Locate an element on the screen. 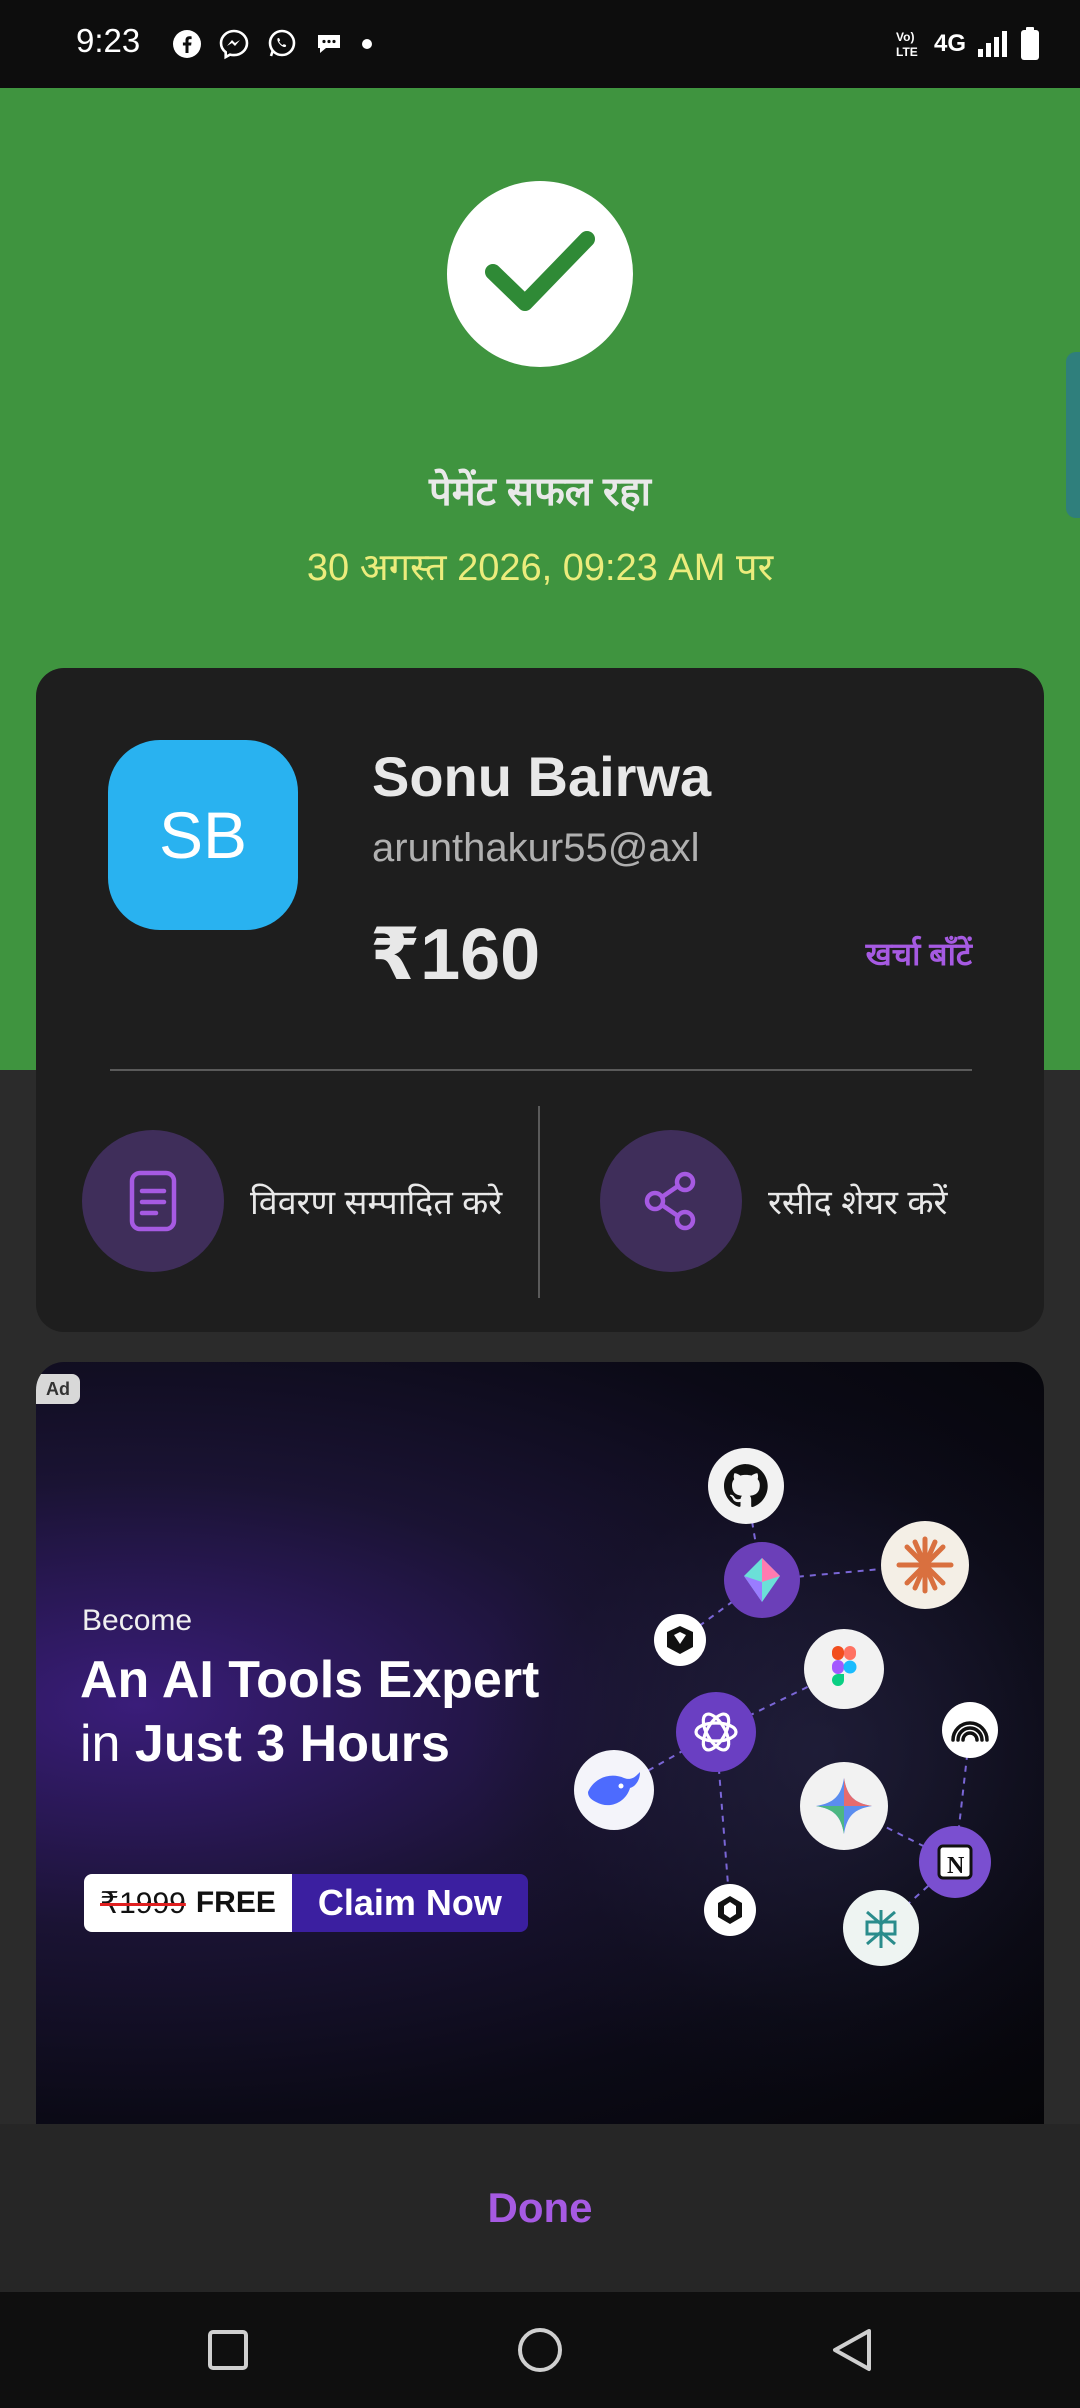 This screenshot has width=1080, height=2408. back-triangle-icon is located at coordinates (852, 2352).